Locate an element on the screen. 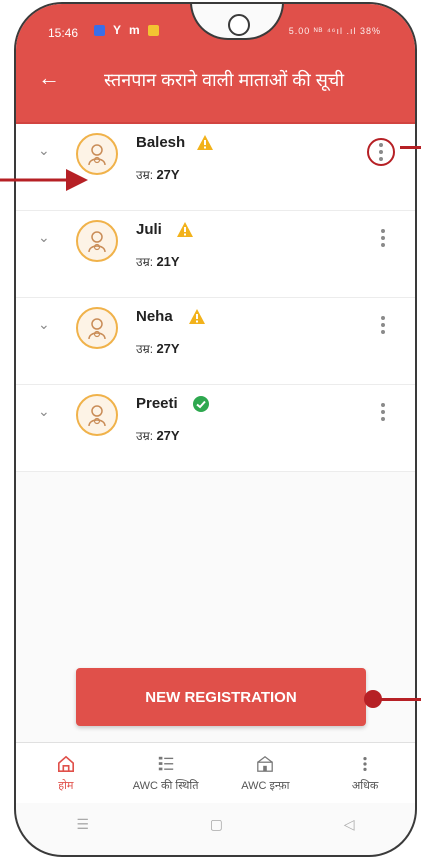 The image size is (421, 865). annotation-pointer-line is located at coordinates (410, 147).